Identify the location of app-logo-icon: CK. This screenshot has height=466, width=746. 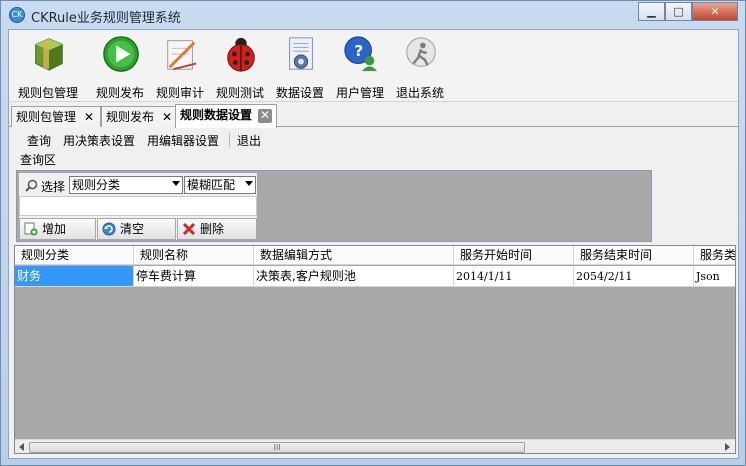
(17, 15).